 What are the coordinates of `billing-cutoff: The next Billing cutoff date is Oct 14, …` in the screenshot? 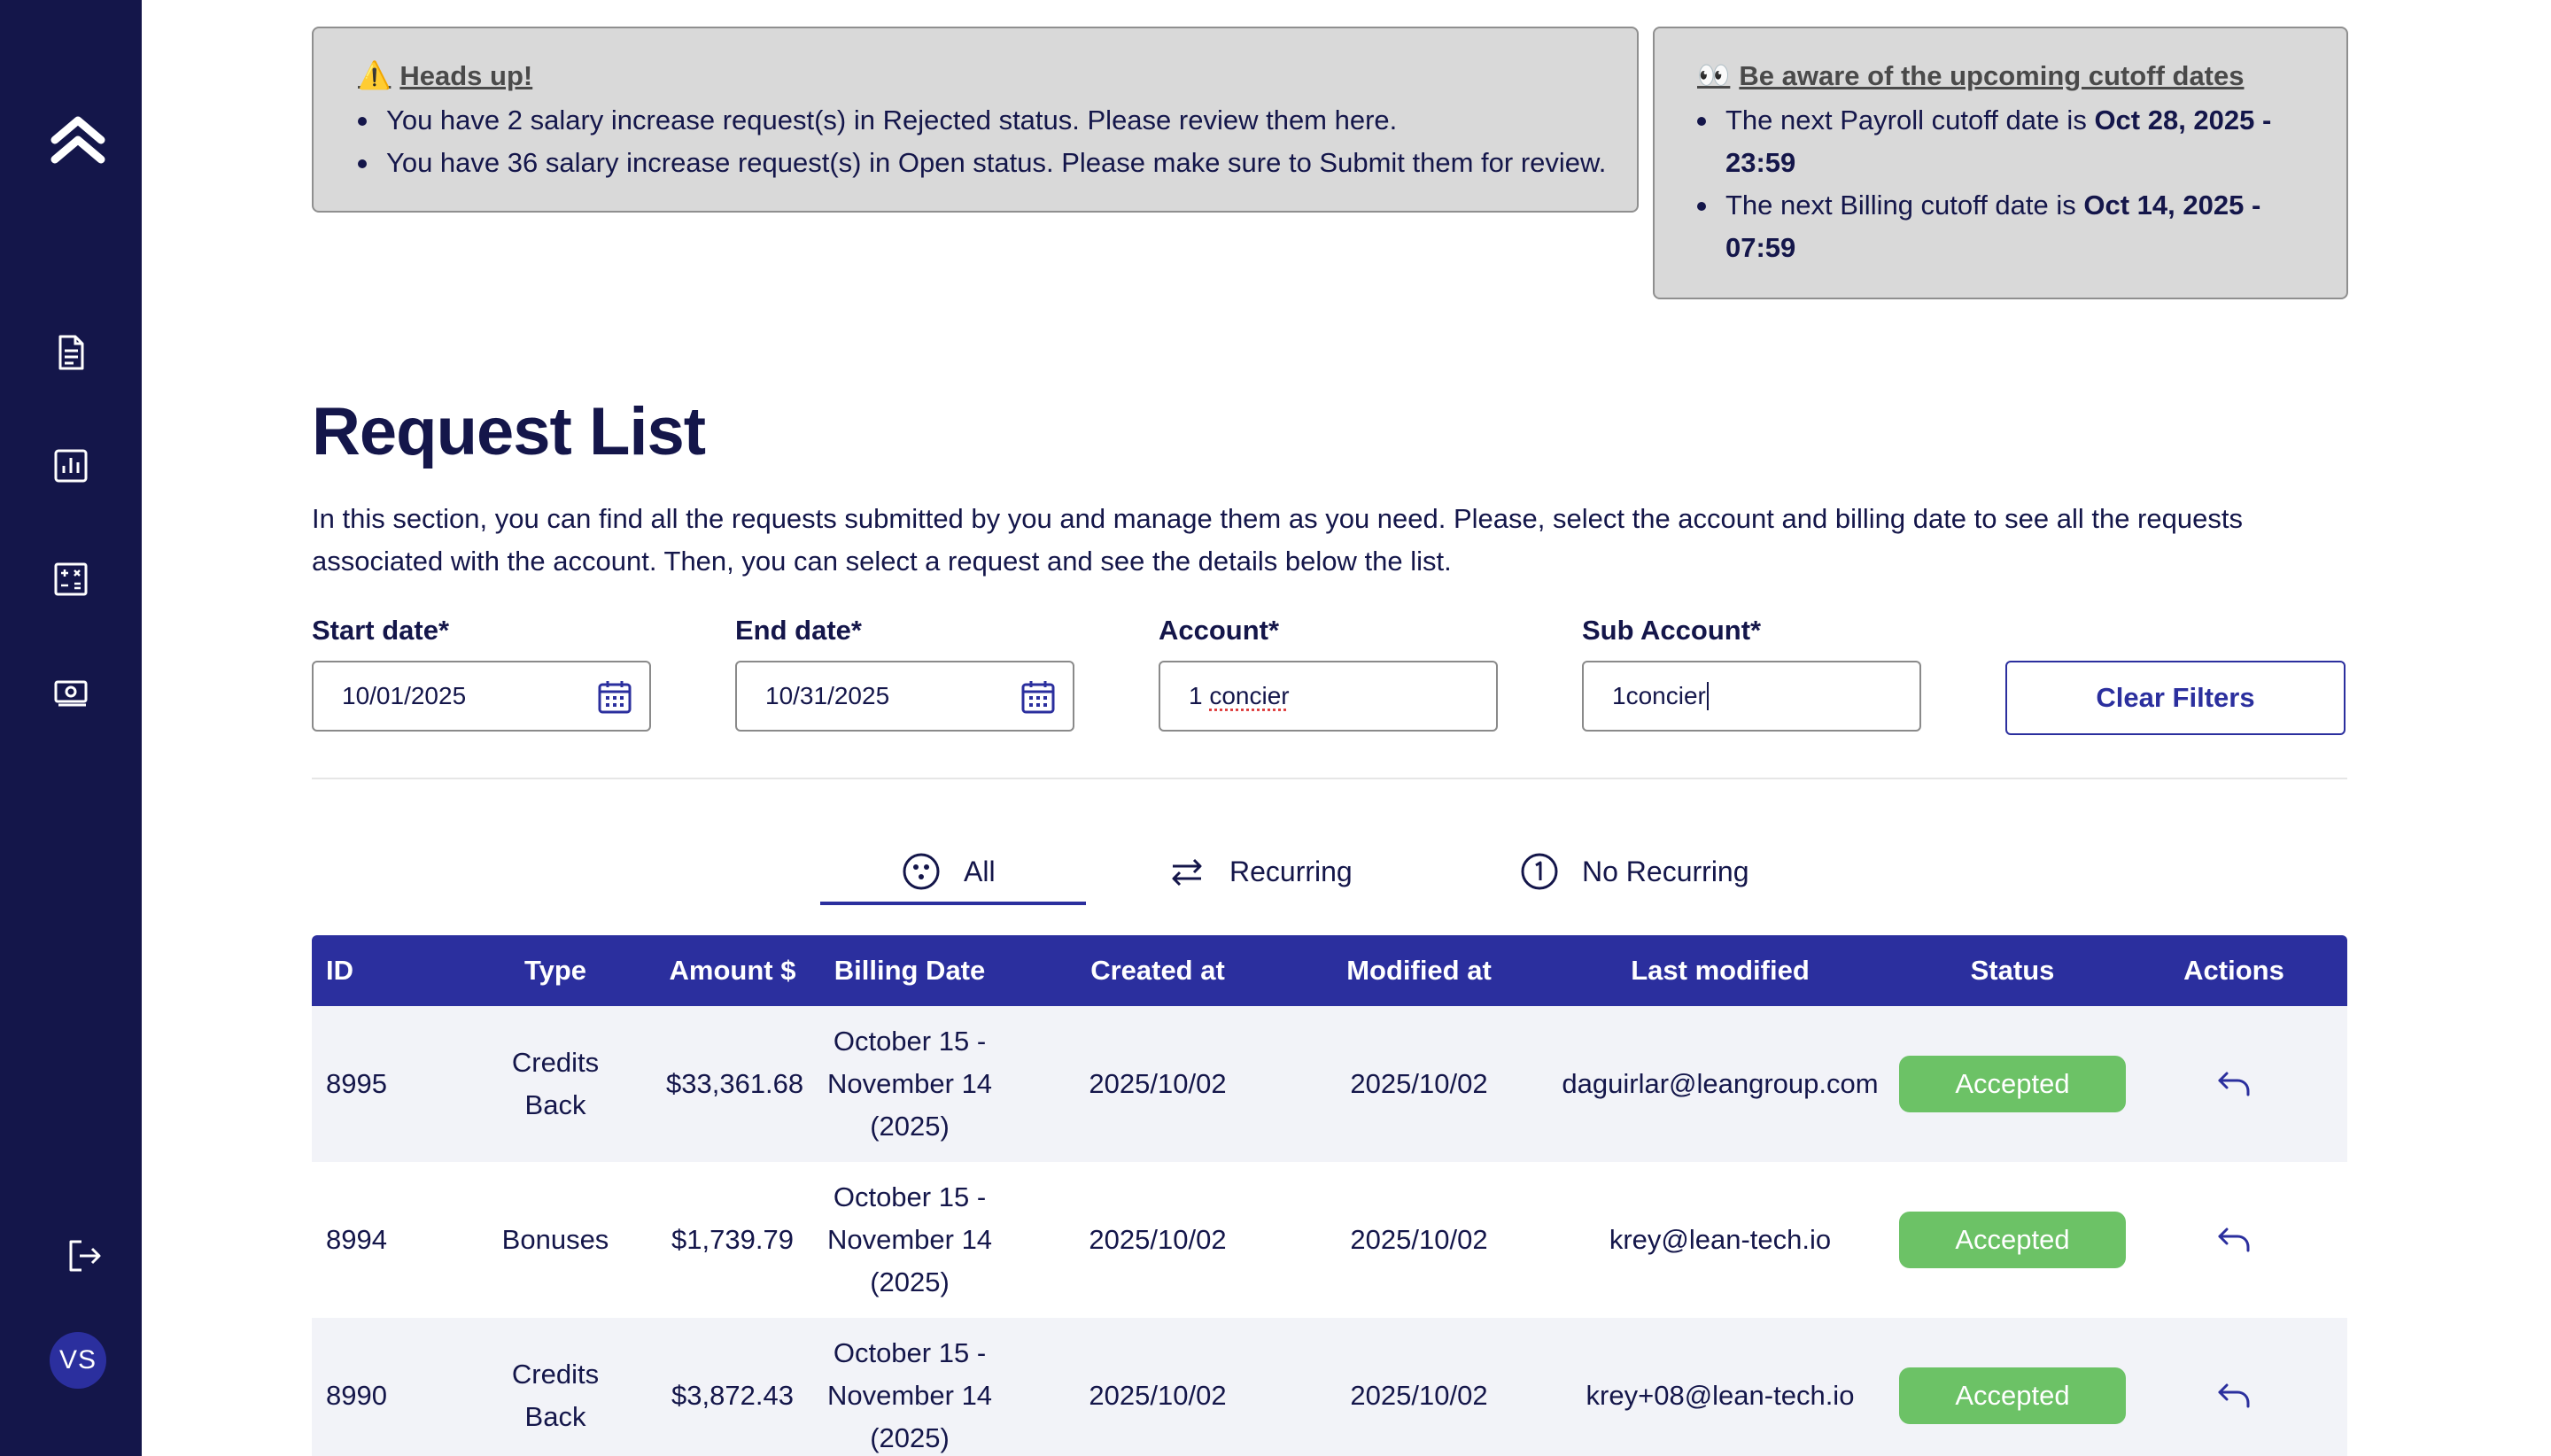 It's located at (1995, 226).